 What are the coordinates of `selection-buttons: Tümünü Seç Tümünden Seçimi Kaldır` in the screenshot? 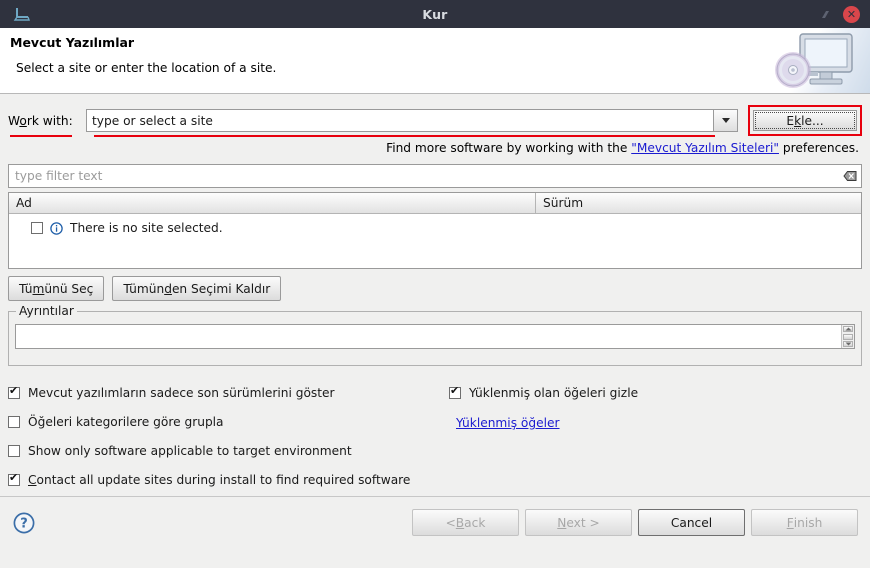 It's located at (435, 288).